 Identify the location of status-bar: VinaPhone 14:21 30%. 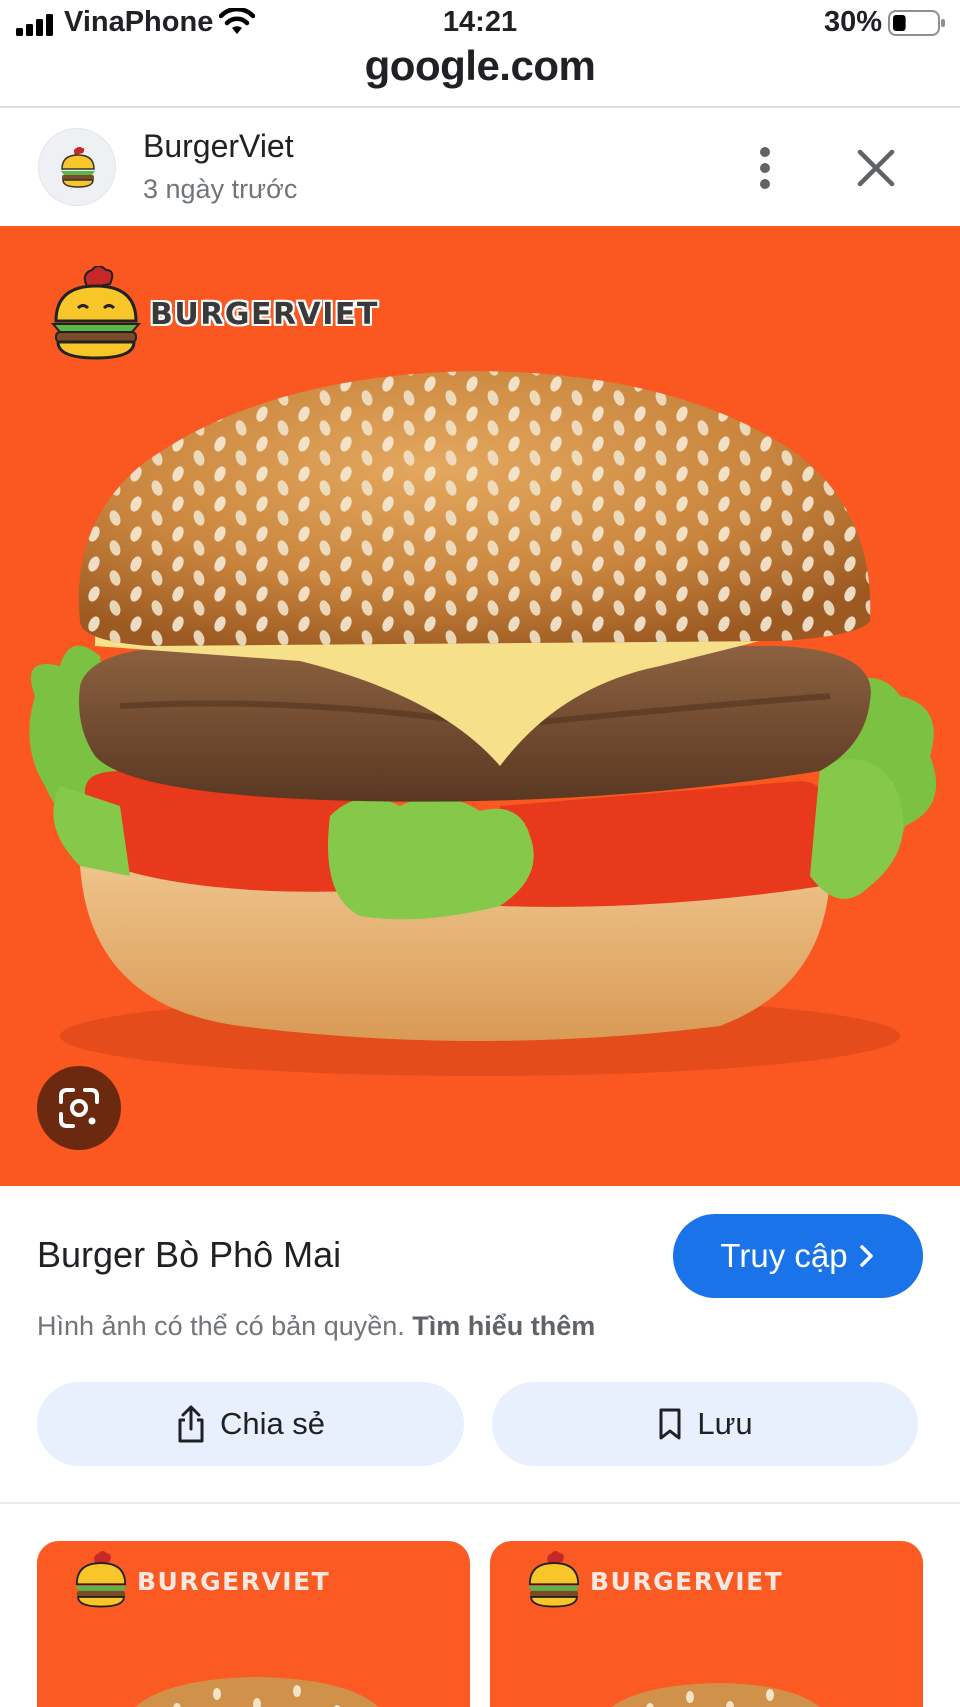
(480, 24).